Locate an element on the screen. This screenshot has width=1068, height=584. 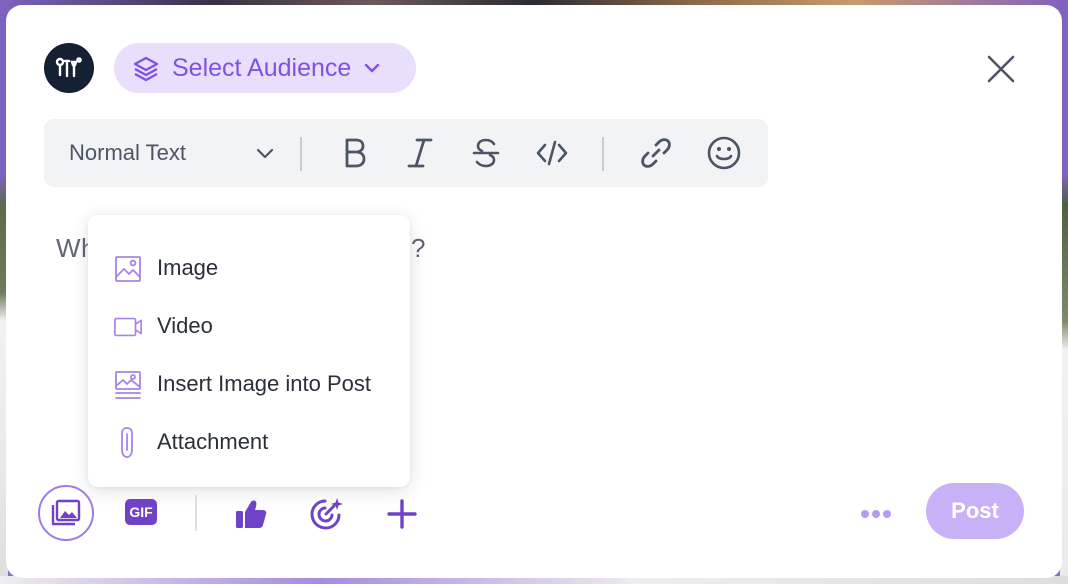
photo-gallery-icon is located at coordinates (66, 512).